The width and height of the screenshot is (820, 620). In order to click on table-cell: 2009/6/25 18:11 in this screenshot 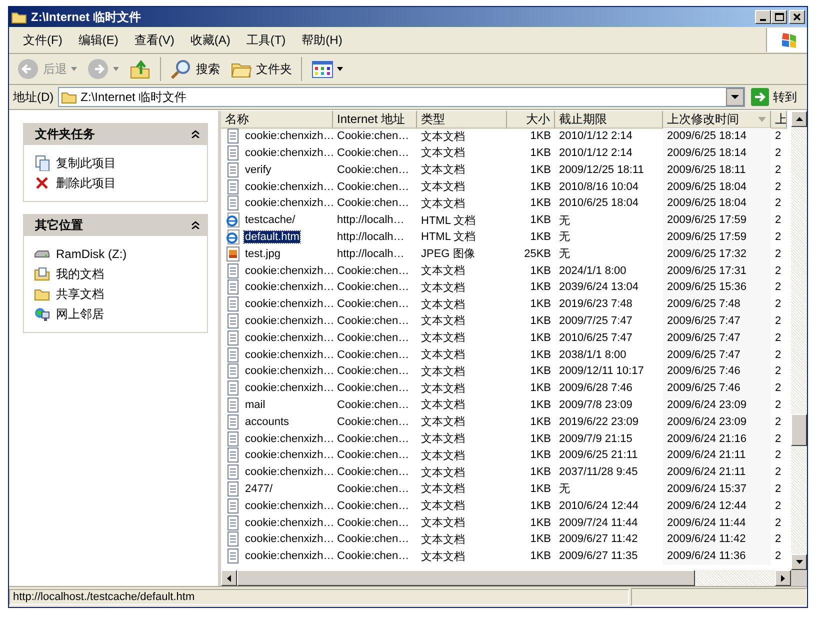, I will do `click(717, 169)`.